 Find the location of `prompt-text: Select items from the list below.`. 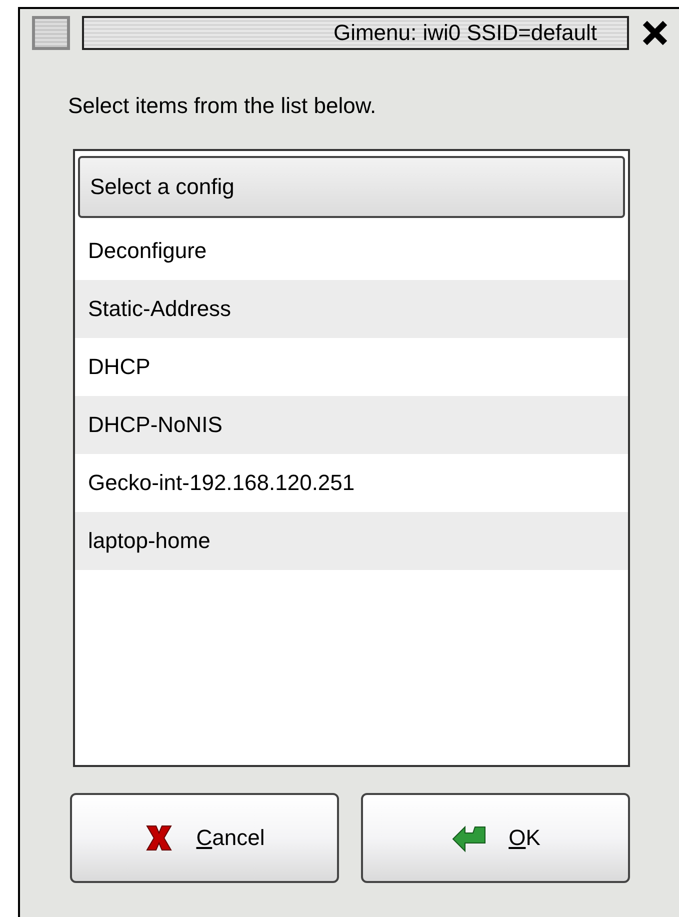

prompt-text: Select items from the list below. is located at coordinates (222, 106).